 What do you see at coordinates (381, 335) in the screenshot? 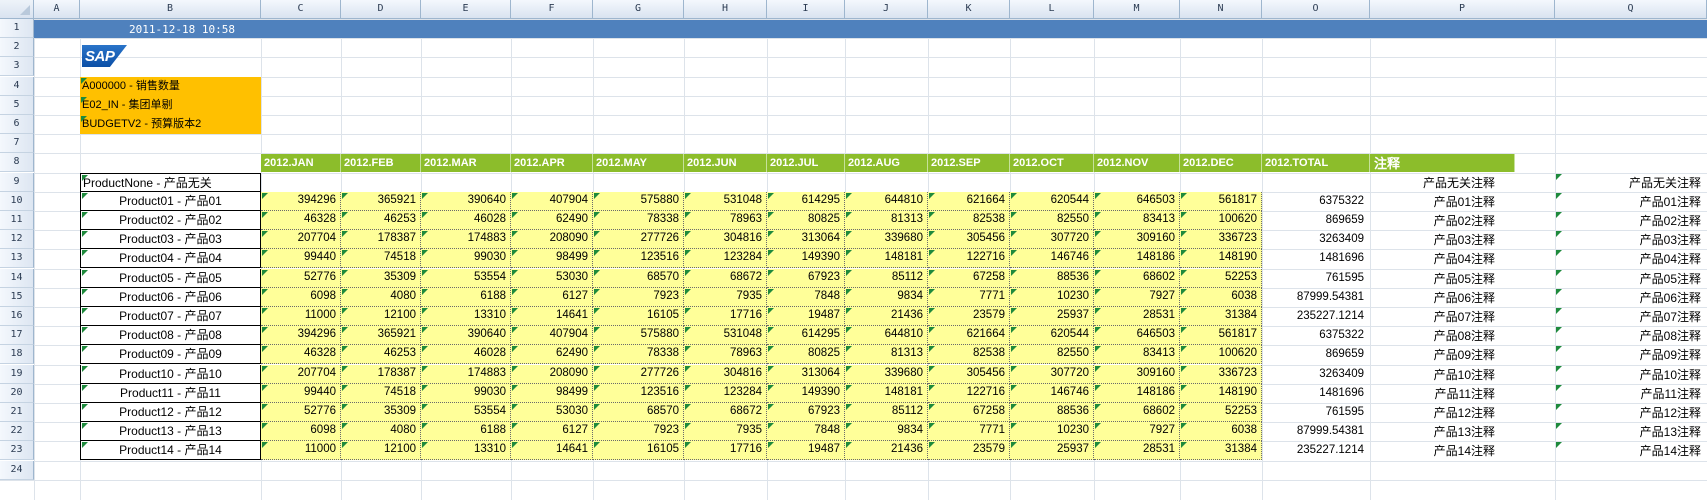
I see `data-cell: 365921` at bounding box center [381, 335].